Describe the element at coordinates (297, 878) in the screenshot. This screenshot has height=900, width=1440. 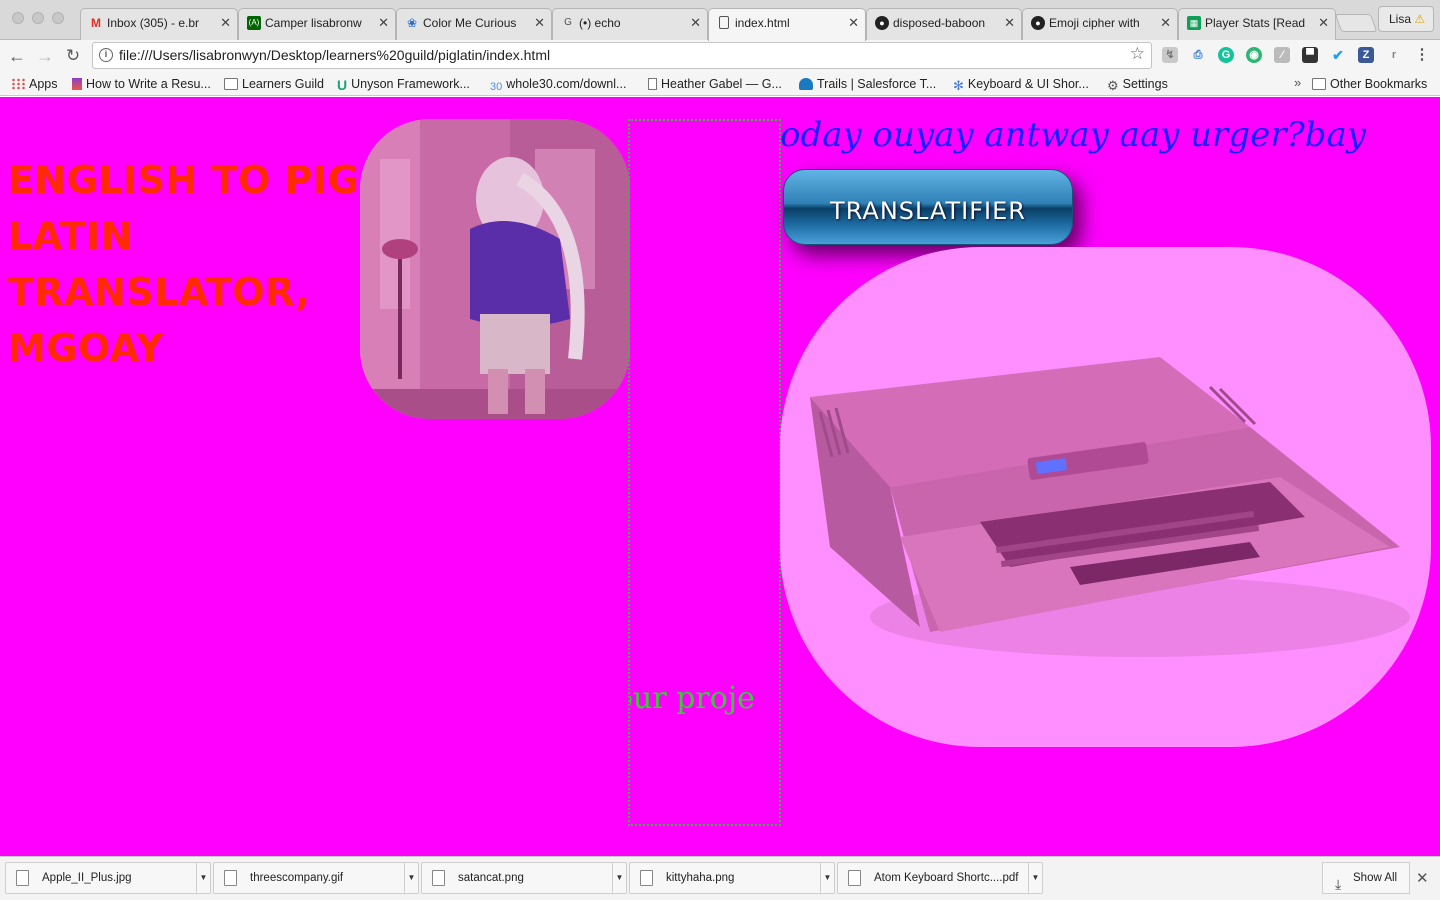
I see `download-filename: threescompany.gif` at that location.